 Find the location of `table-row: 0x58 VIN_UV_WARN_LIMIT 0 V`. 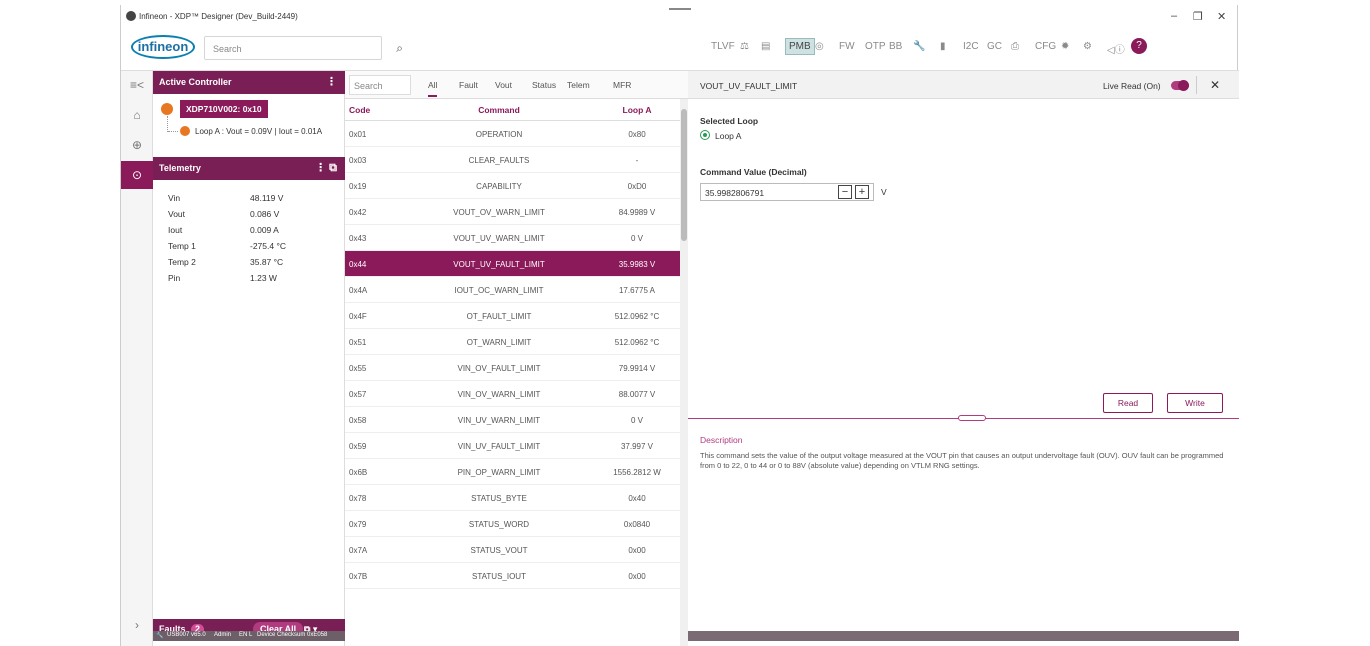

table-row: 0x58 VIN_UV_WARN_LIMIT 0 V is located at coordinates (512, 420).